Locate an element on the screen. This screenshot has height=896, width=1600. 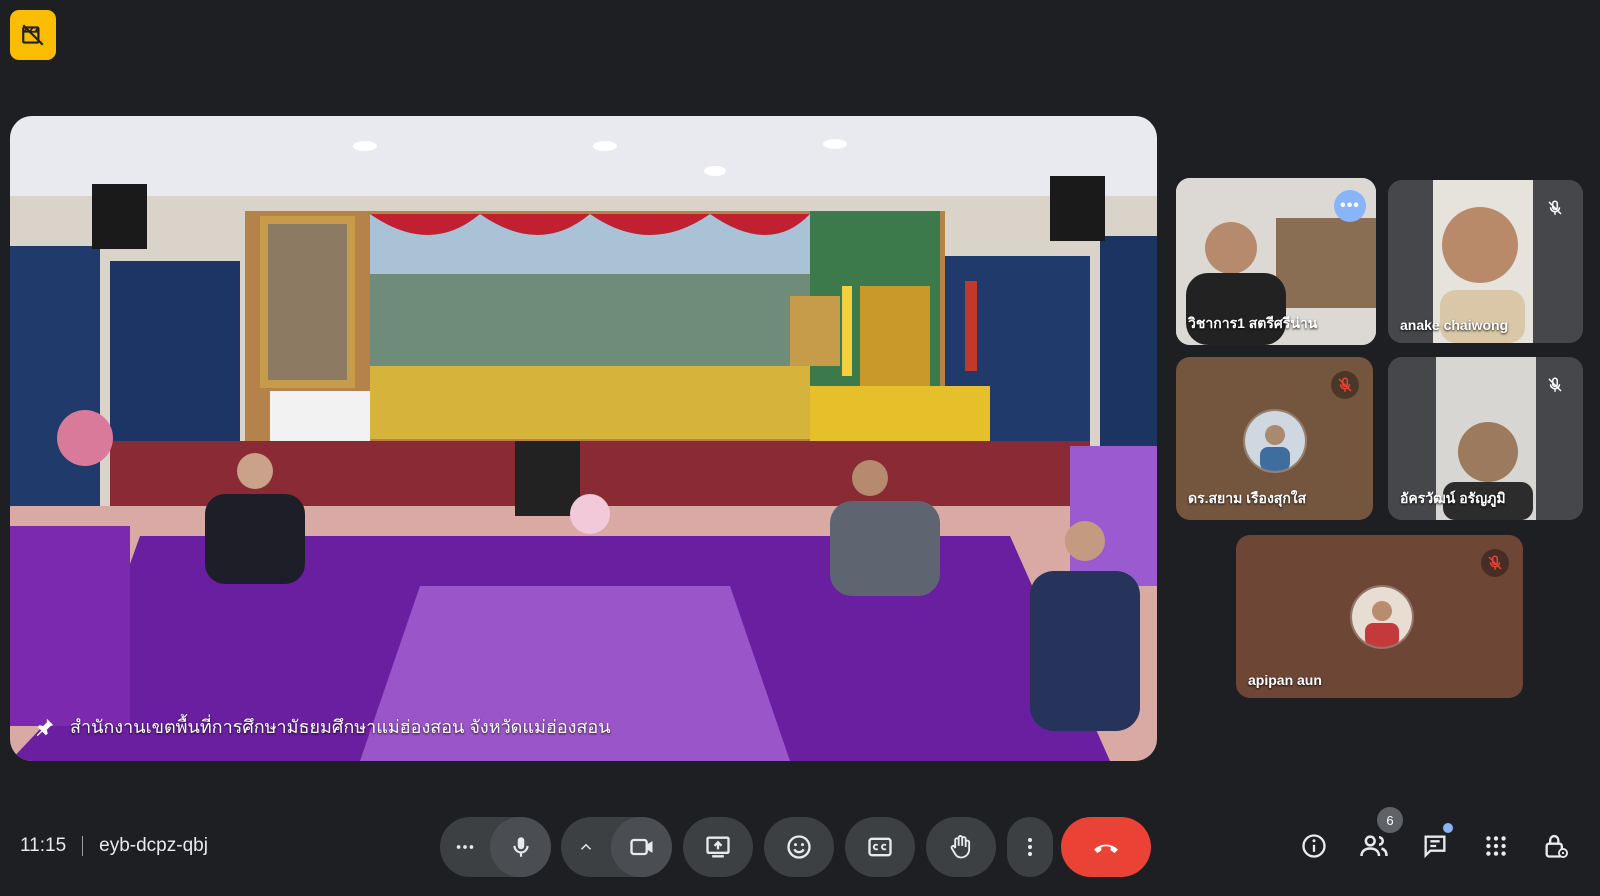
camera-button is located at coordinates (641, 847).